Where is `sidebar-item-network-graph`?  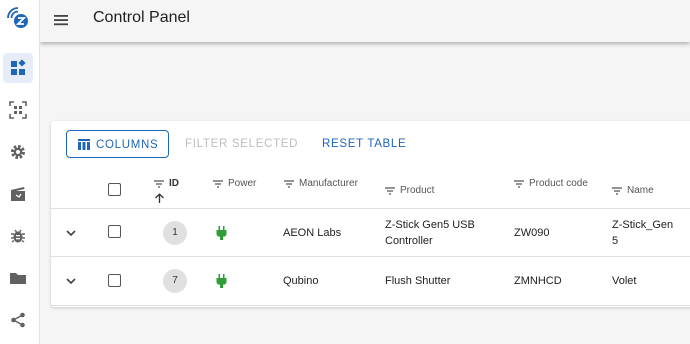
sidebar-item-network-graph is located at coordinates (18, 320).